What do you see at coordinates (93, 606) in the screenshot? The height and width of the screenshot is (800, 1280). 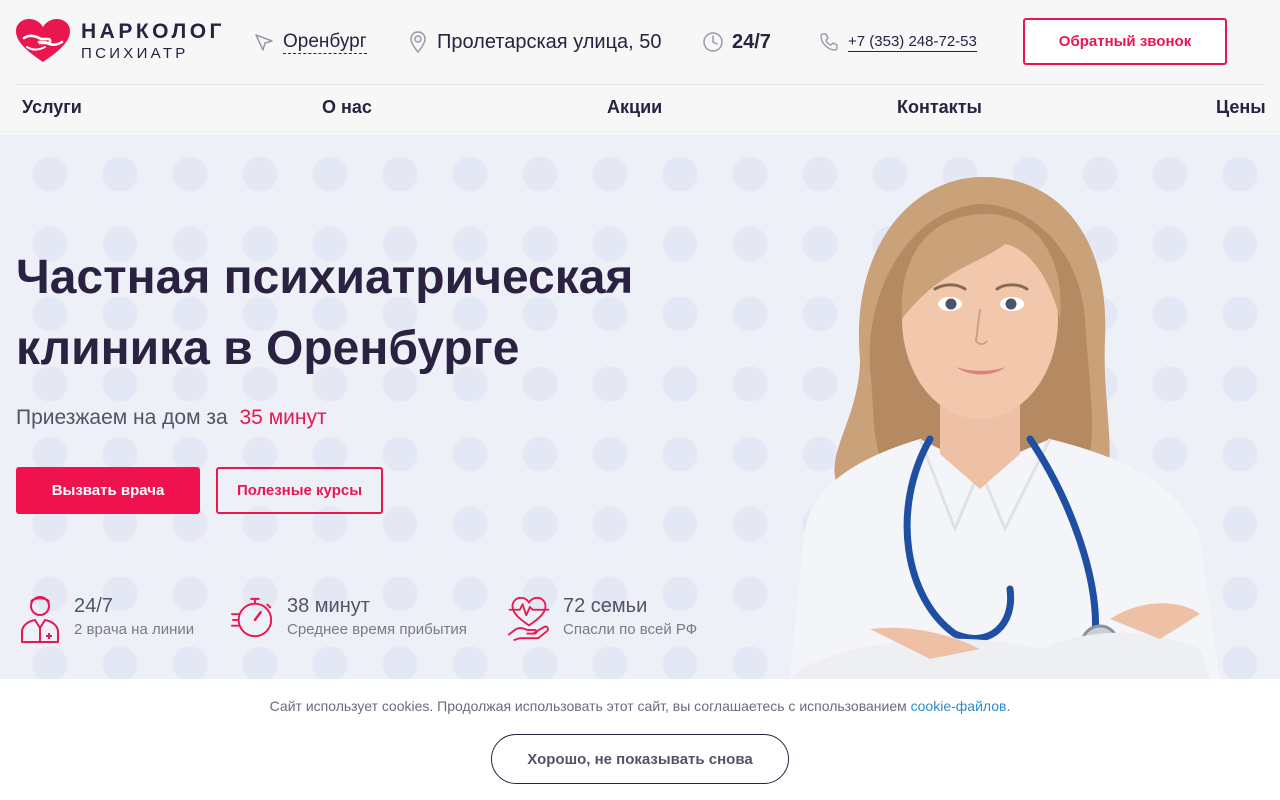 I see `stat-doctors-value: 24/7` at bounding box center [93, 606].